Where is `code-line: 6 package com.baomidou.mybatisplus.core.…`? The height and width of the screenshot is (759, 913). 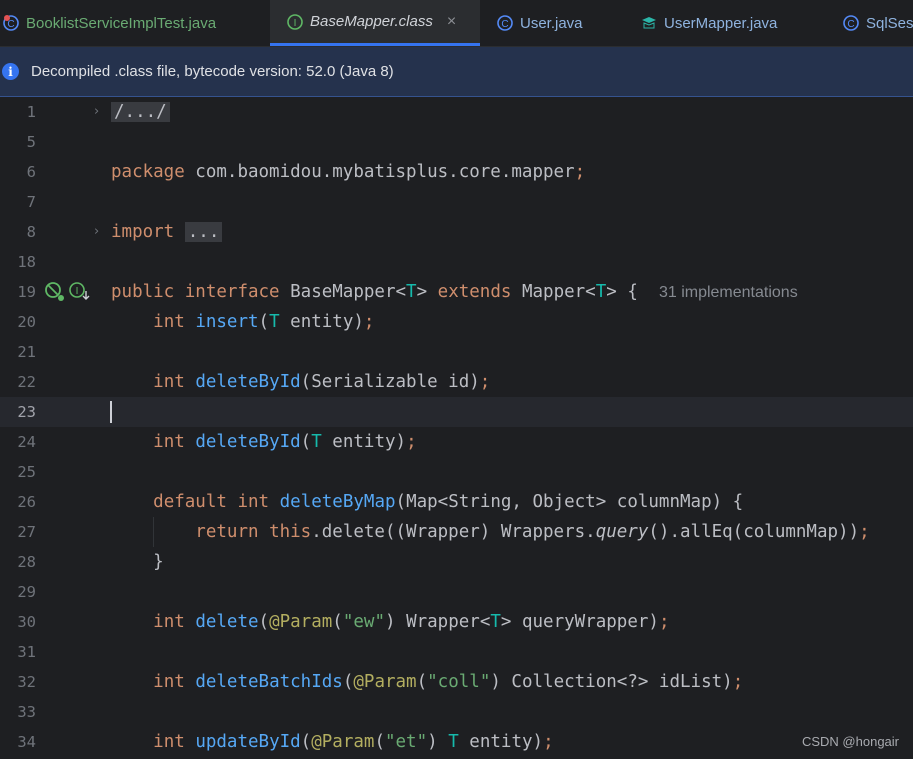 code-line: 6 package com.baomidou.mybatisplus.core.… is located at coordinates (456, 172).